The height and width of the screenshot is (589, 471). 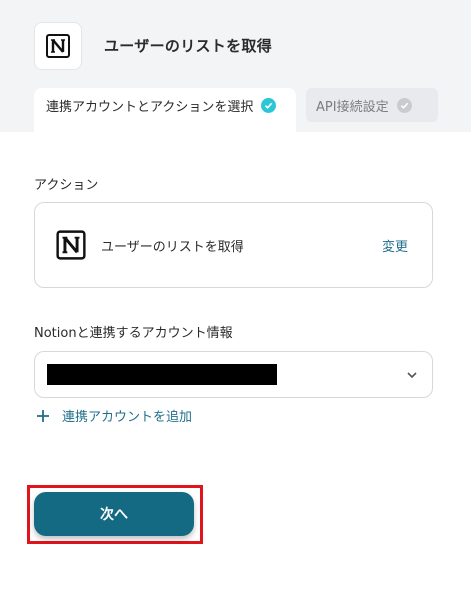 What do you see at coordinates (188, 46) in the screenshot?
I see `page-title: ユーザーのリストを取得` at bounding box center [188, 46].